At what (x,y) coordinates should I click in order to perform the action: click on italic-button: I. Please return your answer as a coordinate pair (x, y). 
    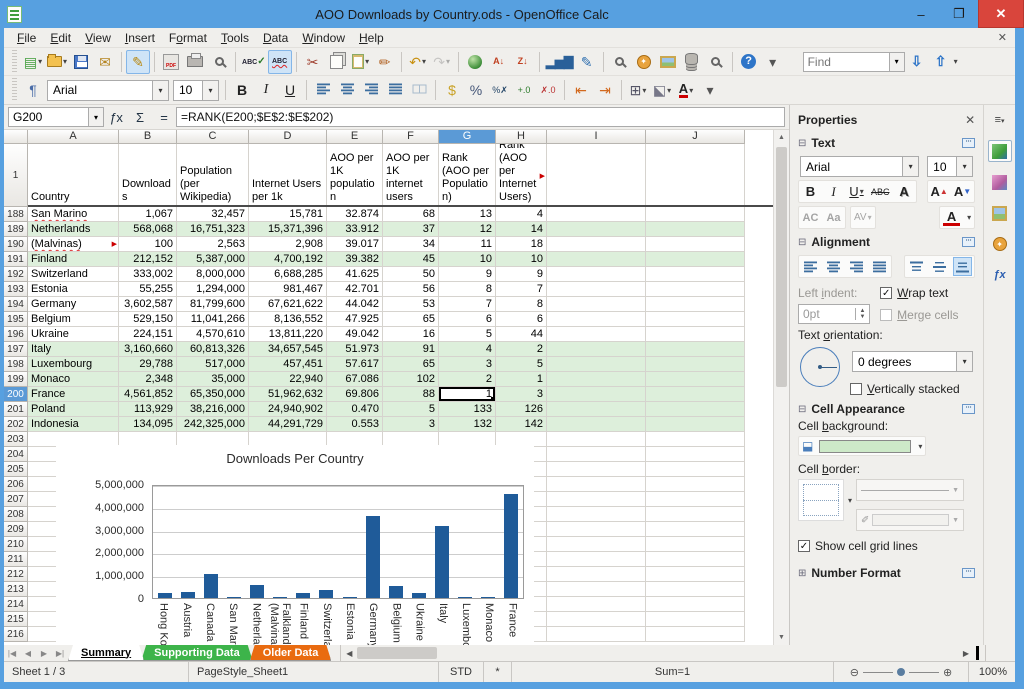
    Looking at the image, I should click on (833, 191).